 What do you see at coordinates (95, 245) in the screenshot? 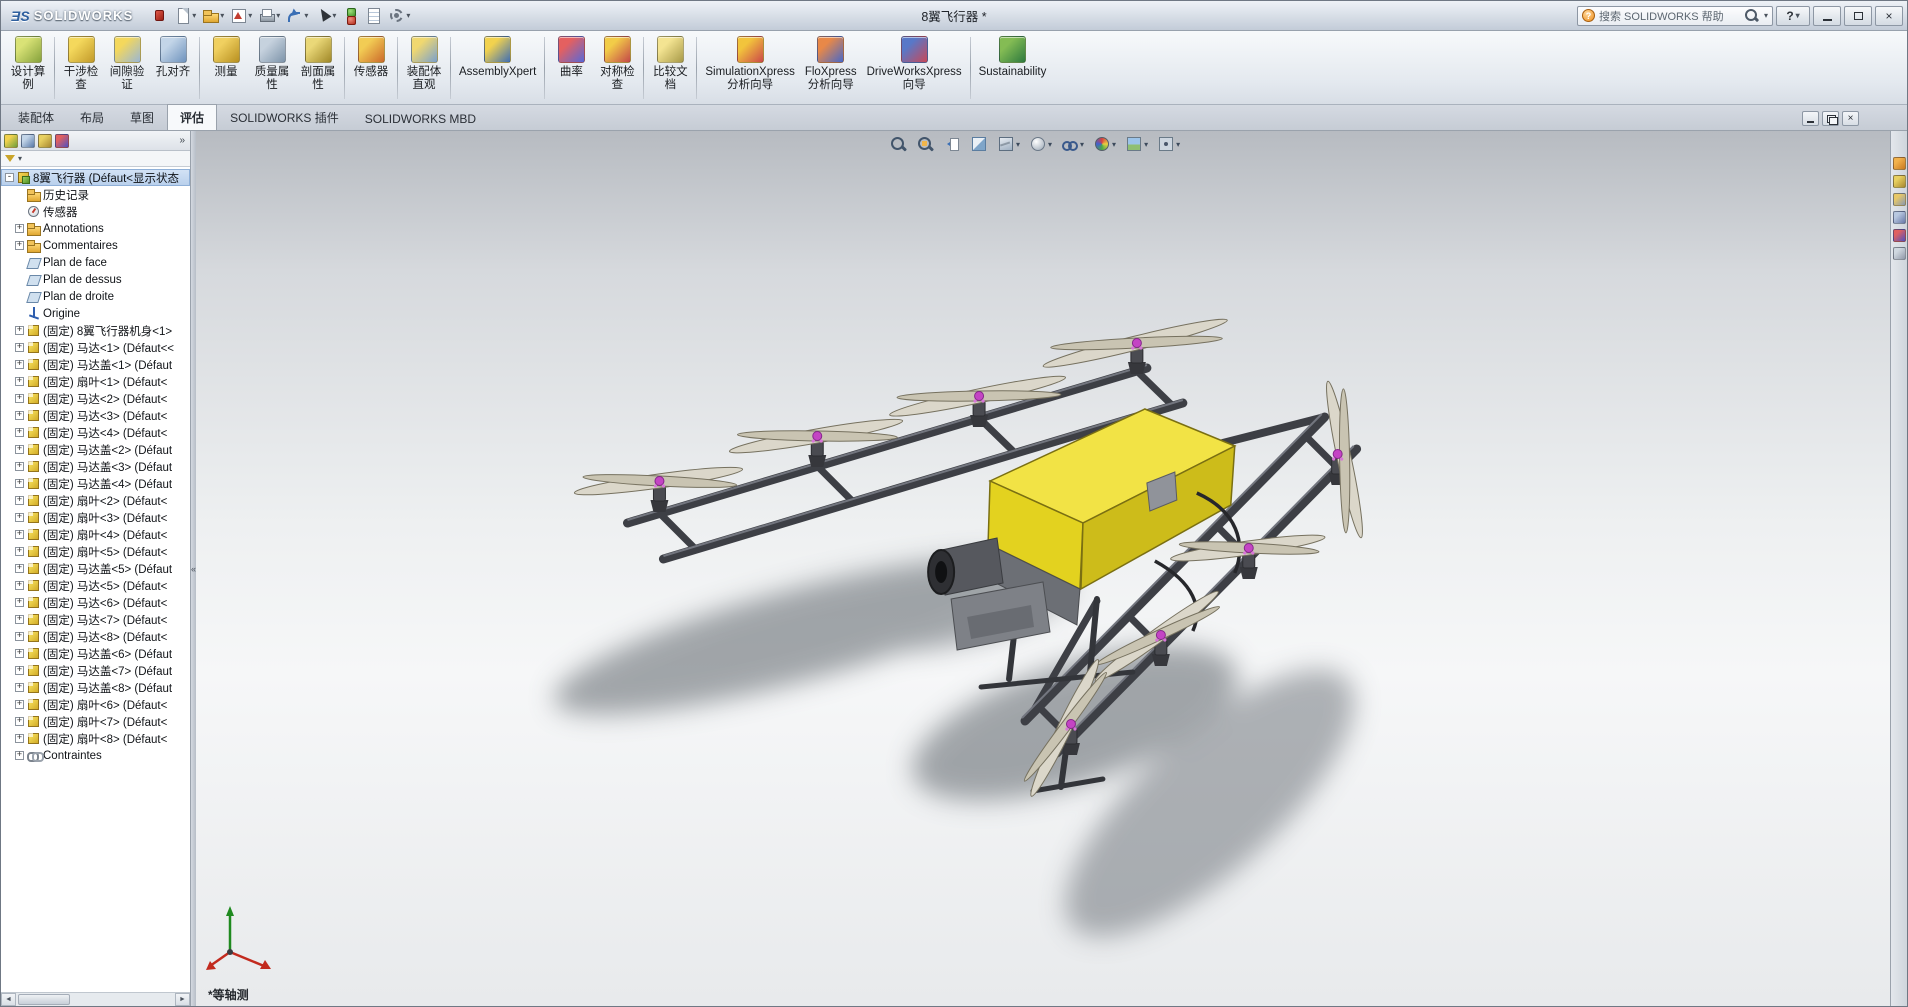
I see `tree-item: + Commentaires` at bounding box center [95, 245].